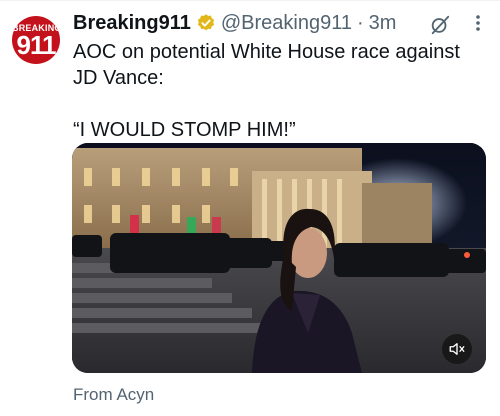  Describe the element at coordinates (250, 0) in the screenshot. I see `top-divider` at that location.